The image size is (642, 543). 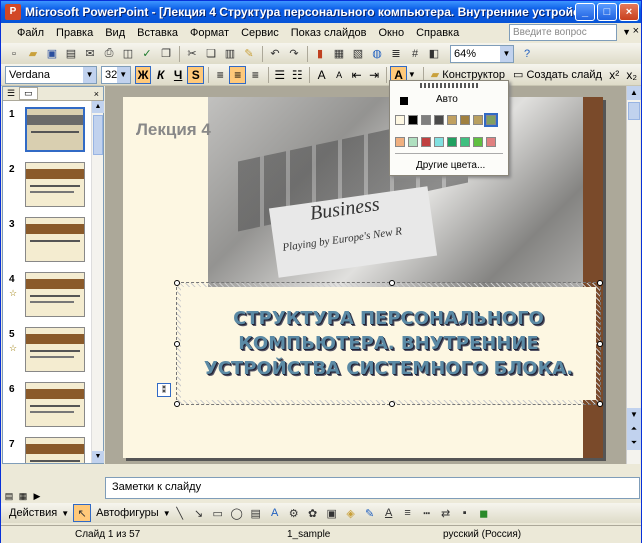 I want to click on slide-thumbnail: 6, so click(x=48, y=407).